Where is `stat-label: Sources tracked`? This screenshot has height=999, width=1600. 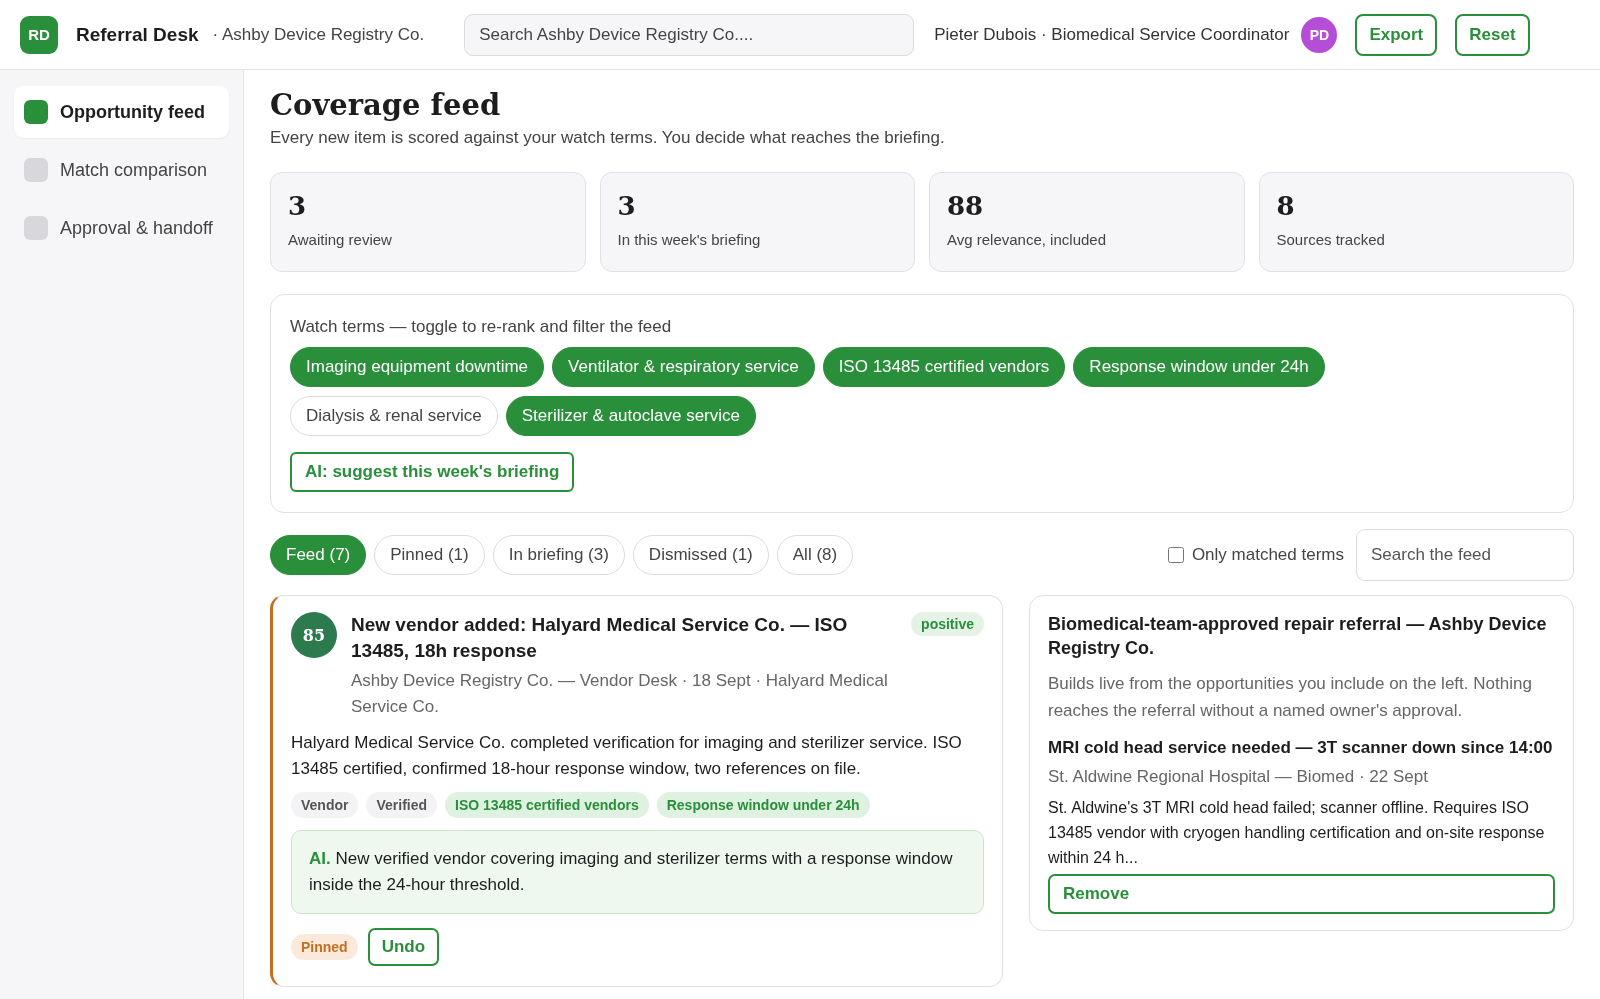 stat-label: Sources tracked is located at coordinates (1331, 239).